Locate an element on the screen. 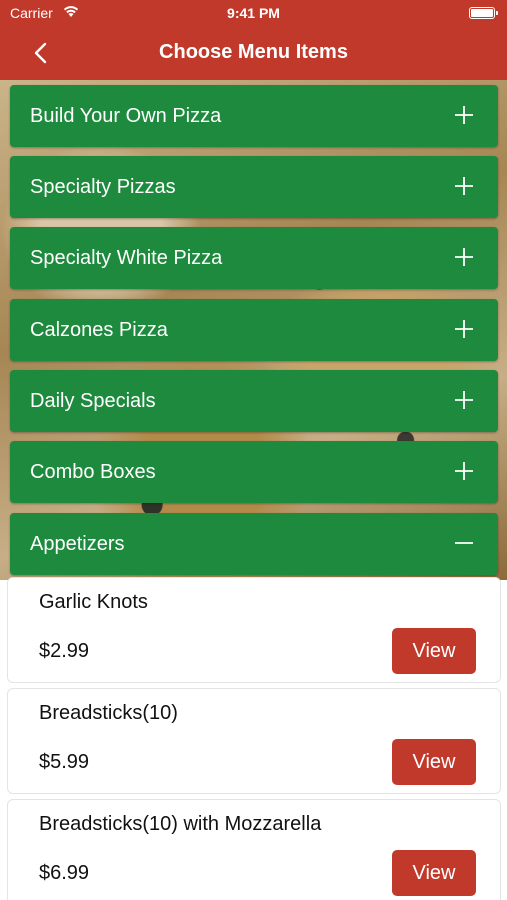 This screenshot has height=900, width=507. status-time: 9:41 PM is located at coordinates (253, 13).